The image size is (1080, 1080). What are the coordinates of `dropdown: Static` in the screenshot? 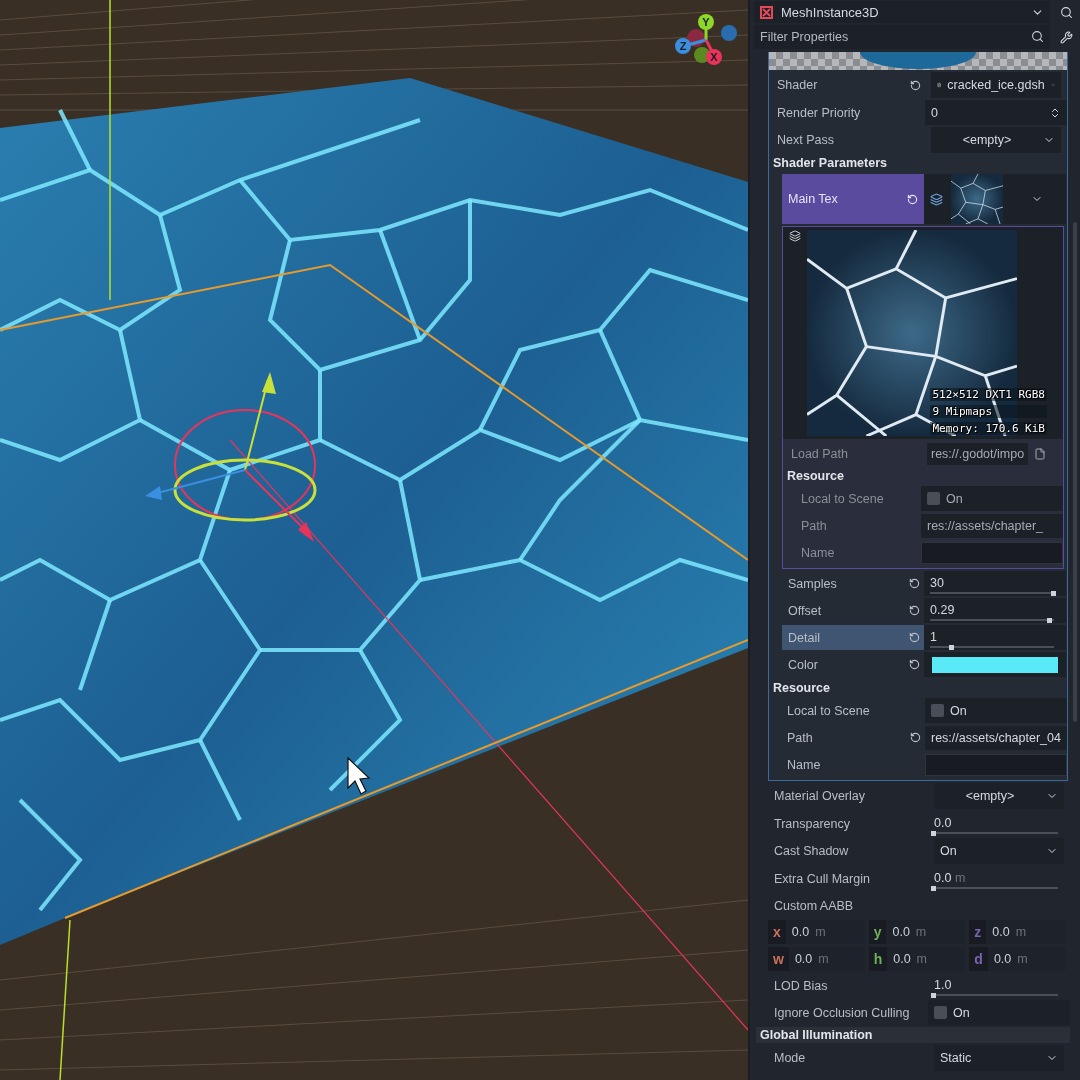 It's located at (999, 1058).